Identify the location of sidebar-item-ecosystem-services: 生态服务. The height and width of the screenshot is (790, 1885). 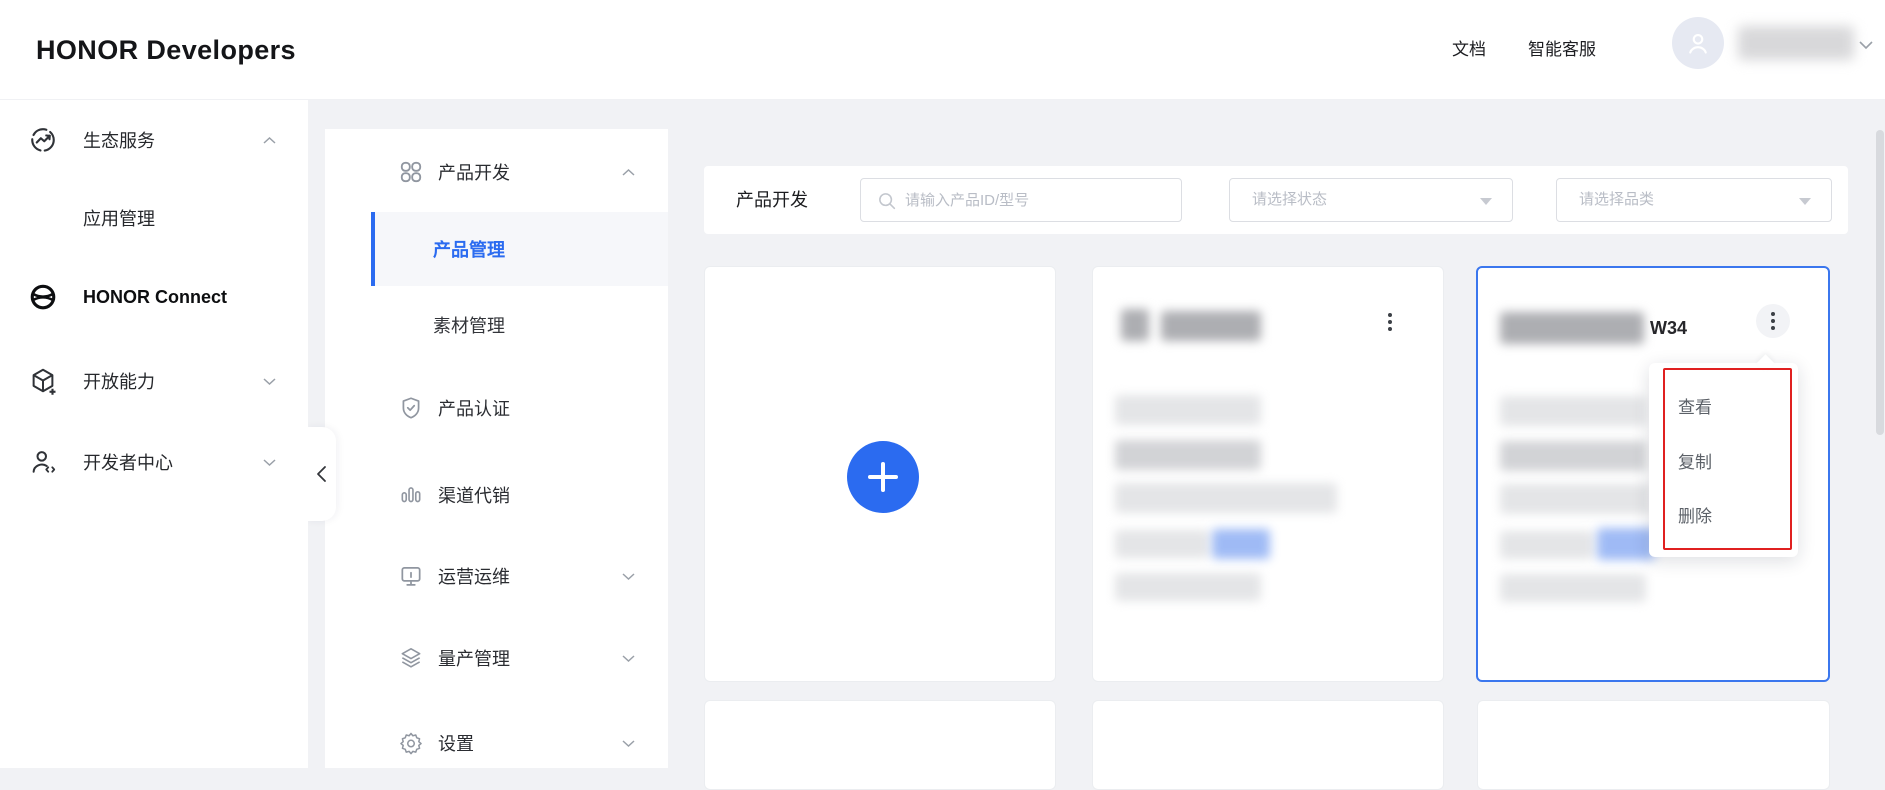
(154, 140).